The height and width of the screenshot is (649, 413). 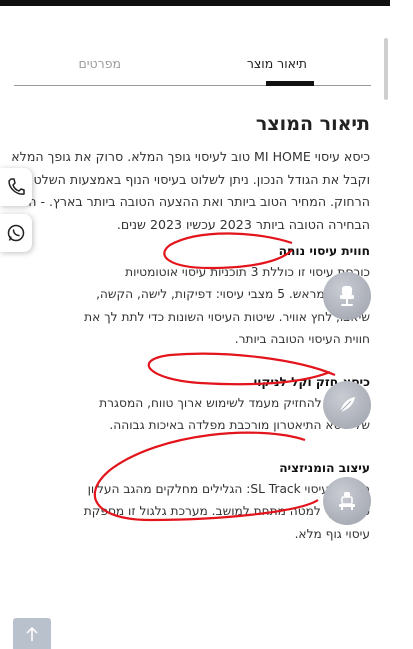 I want to click on feather-icon, so click(x=347, y=405).